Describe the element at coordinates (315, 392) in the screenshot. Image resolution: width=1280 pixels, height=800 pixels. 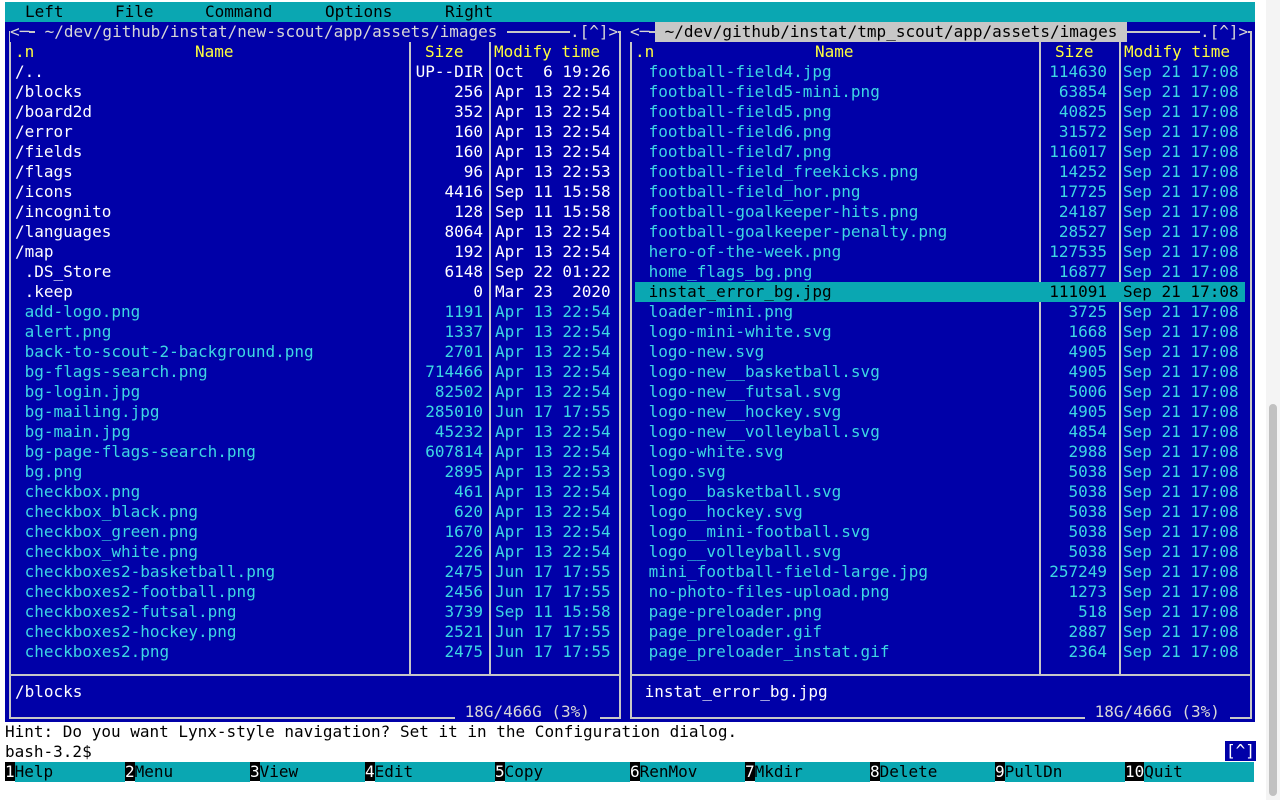
I see `file-row: bg-login.jpg 82502 Apr 13 22:54` at that location.